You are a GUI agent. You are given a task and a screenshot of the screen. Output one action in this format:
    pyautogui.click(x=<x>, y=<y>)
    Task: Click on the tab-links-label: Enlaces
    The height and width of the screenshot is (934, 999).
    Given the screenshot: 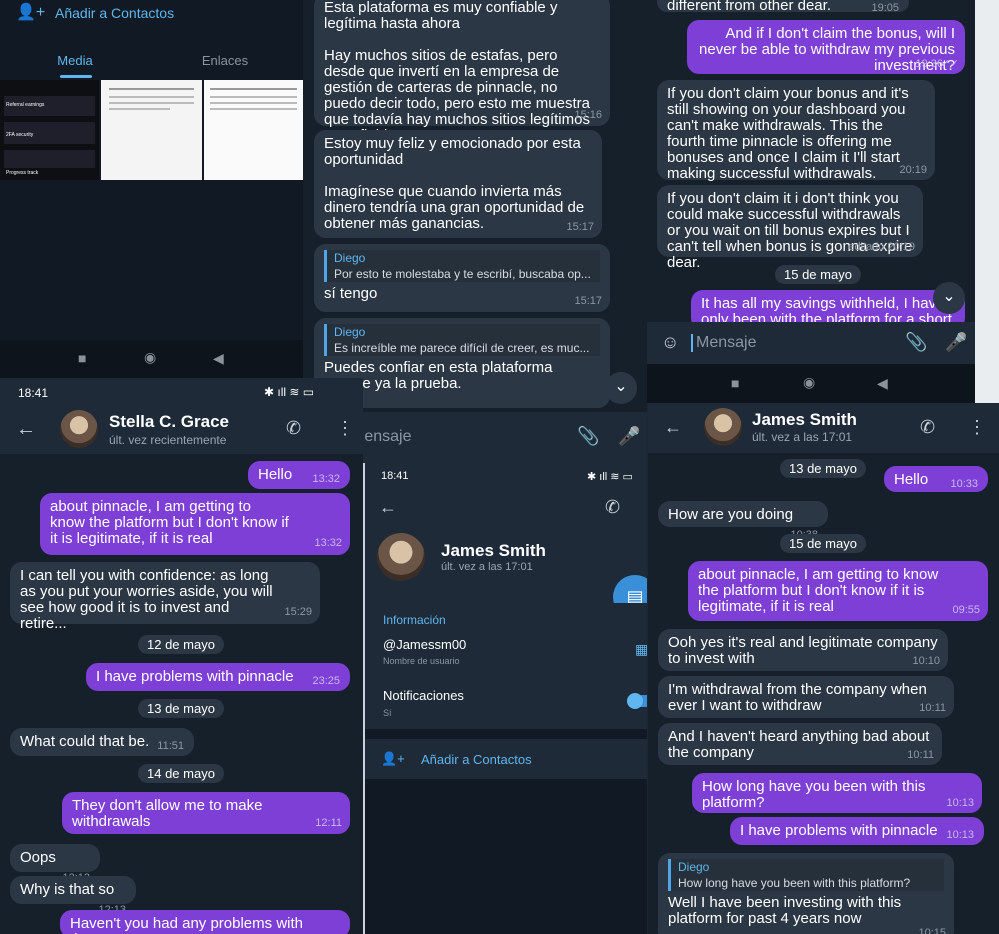 What is the action you would take?
    pyautogui.click(x=225, y=60)
    